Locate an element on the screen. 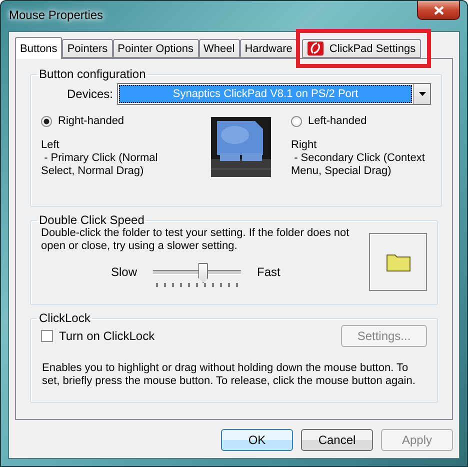 The image size is (468, 467). slider-thumb is located at coordinates (203, 273).